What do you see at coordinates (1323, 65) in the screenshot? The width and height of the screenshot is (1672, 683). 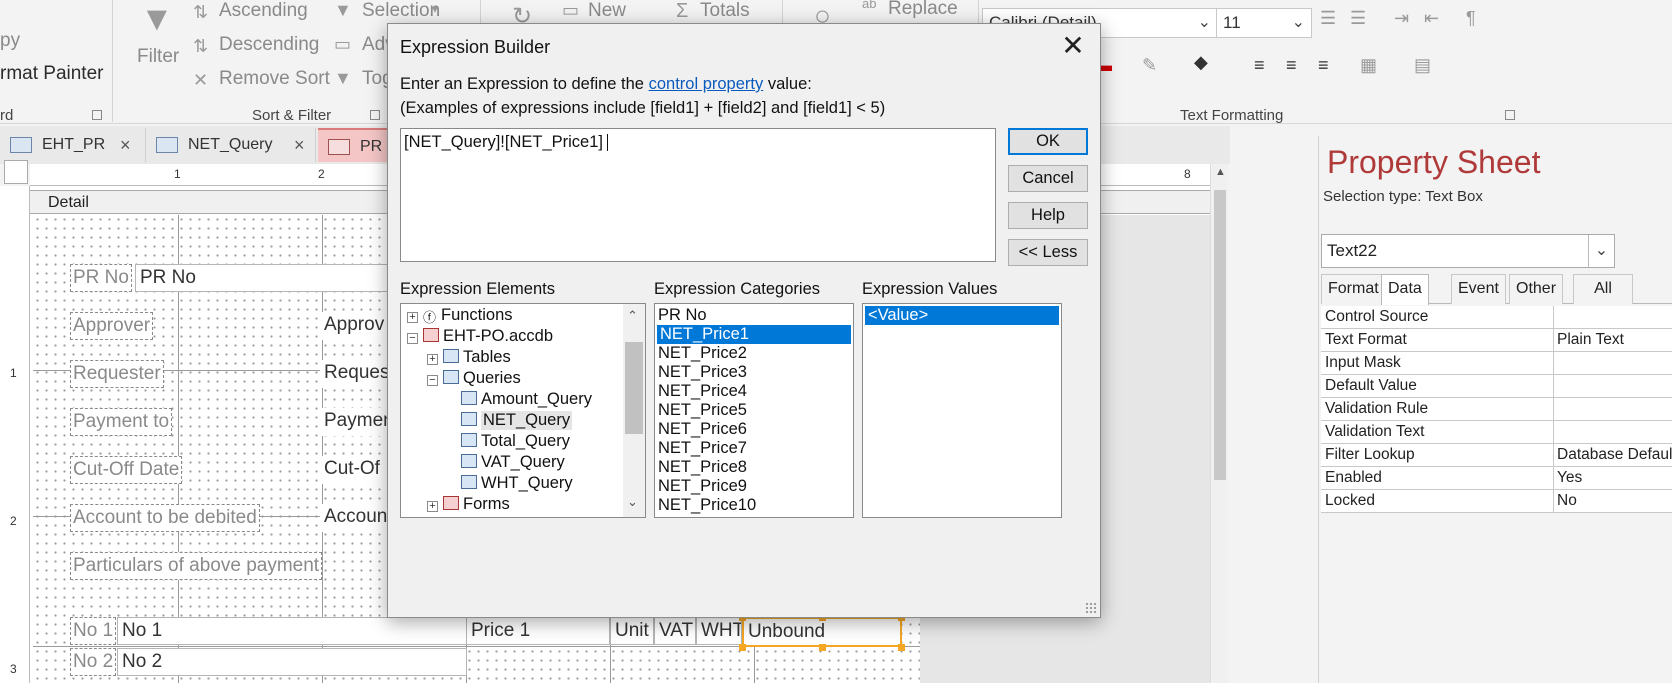 I see `align-right-icon: ≡` at bounding box center [1323, 65].